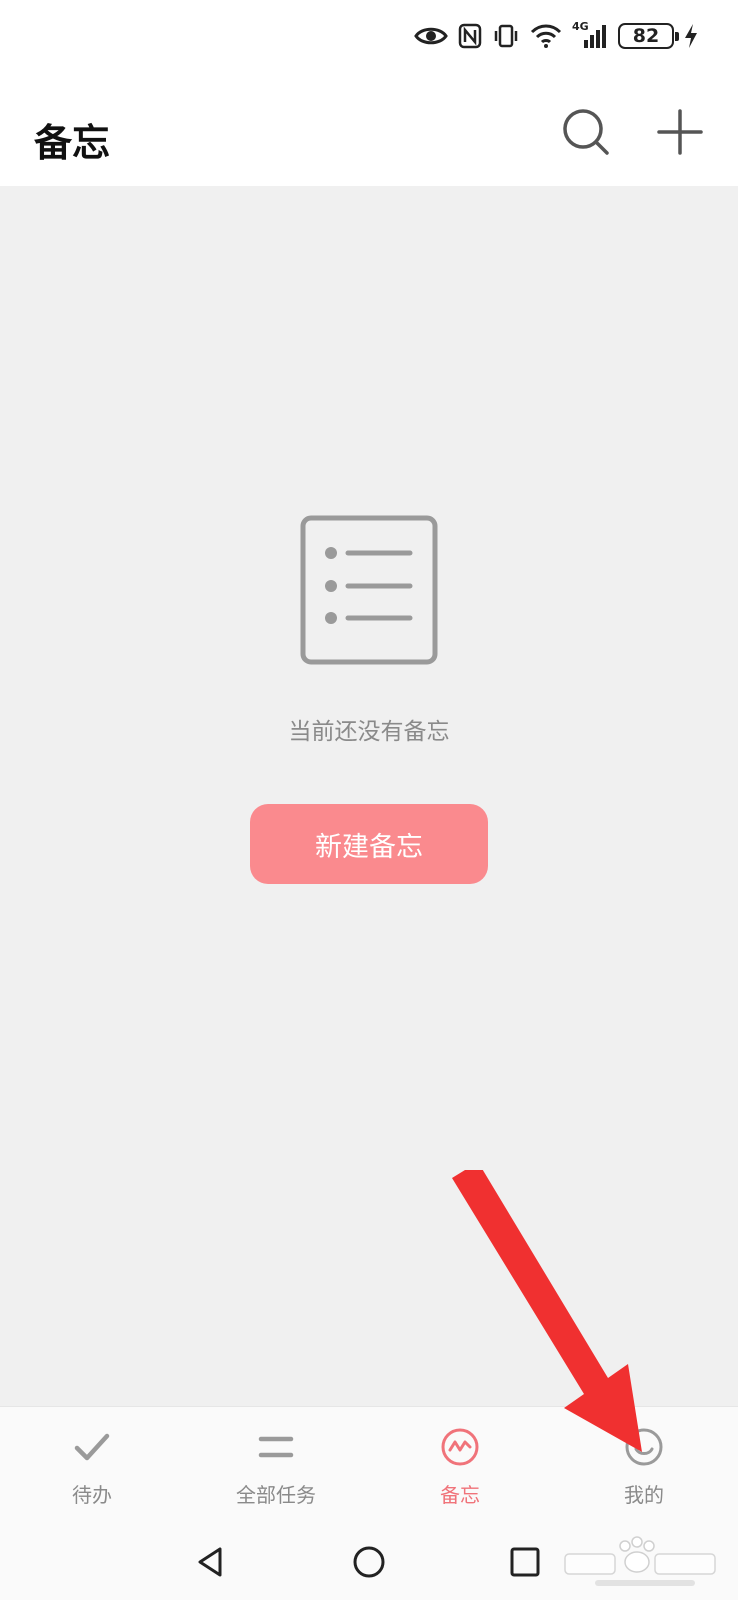 The image size is (738, 1600). What do you see at coordinates (470, 36) in the screenshot?
I see `nfc-icon` at bounding box center [470, 36].